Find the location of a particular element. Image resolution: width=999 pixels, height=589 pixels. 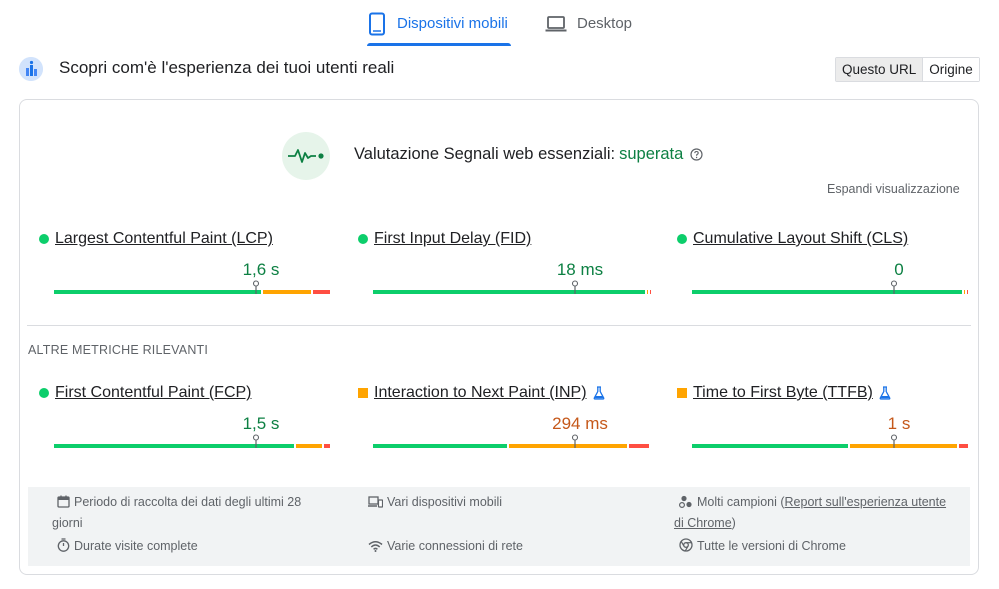

metric-value: 0 is located at coordinates (899, 269).